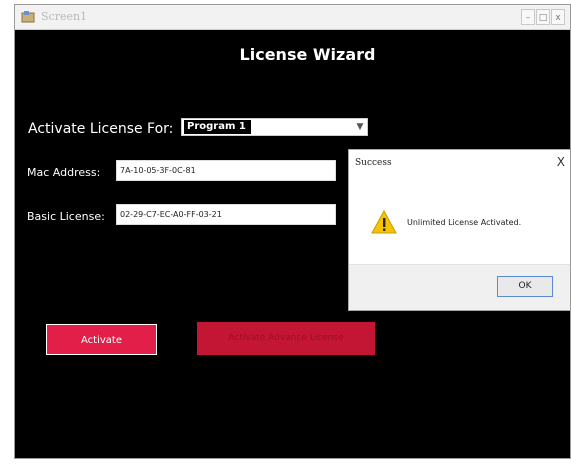  What do you see at coordinates (528, 17) in the screenshot?
I see `minimize-button: –` at bounding box center [528, 17].